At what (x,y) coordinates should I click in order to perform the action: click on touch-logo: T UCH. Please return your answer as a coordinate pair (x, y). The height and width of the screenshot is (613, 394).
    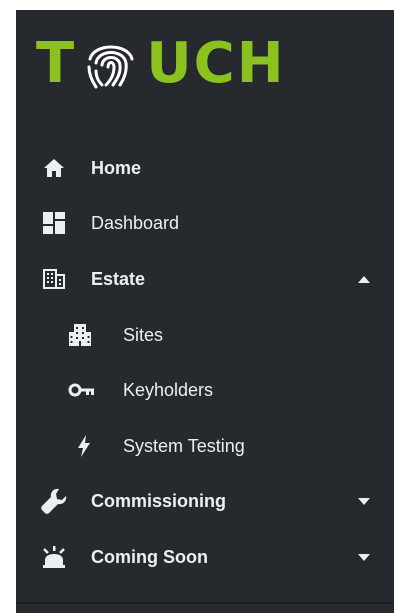
    Looking at the image, I should click on (161, 64).